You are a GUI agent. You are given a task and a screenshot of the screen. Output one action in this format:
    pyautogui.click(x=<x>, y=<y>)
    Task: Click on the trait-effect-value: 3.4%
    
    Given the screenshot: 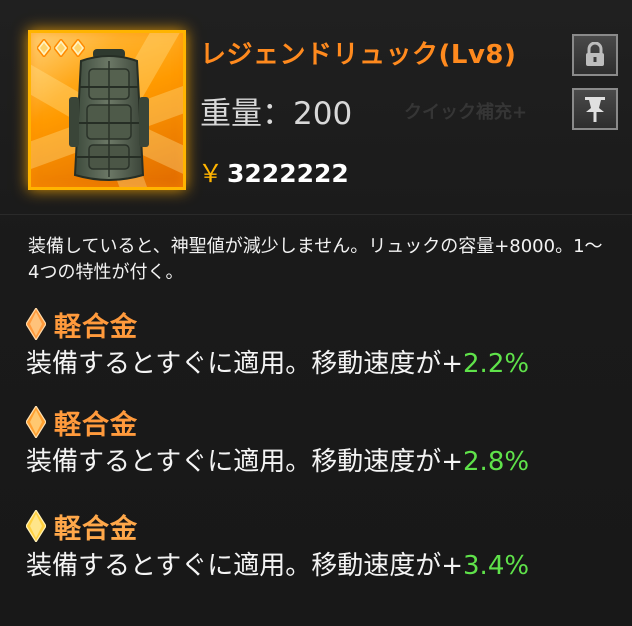 What is the action you would take?
    pyautogui.click(x=496, y=566)
    